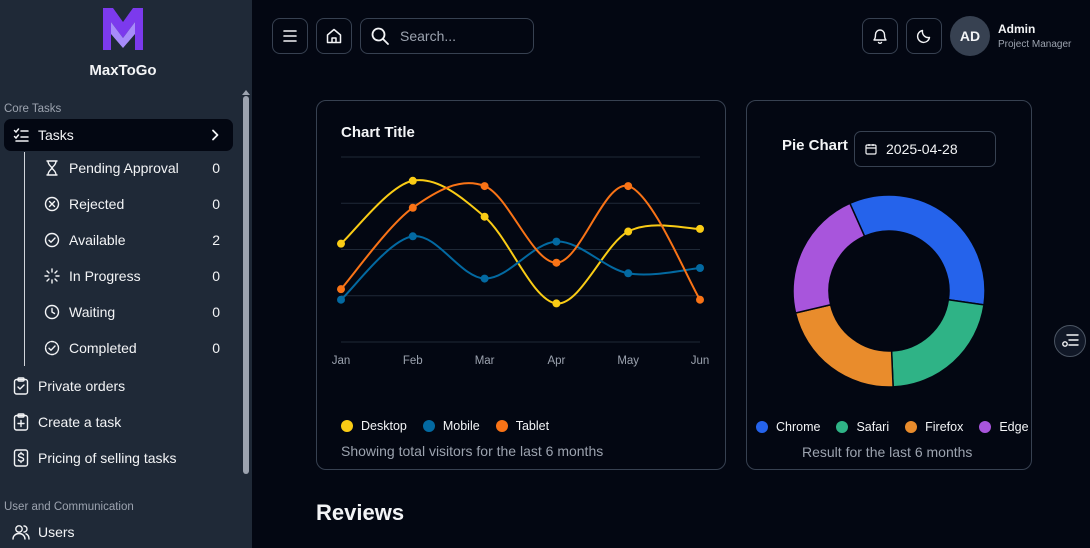 This screenshot has height=548, width=1090. What do you see at coordinates (52, 168) in the screenshot?
I see `hourglass-icon` at bounding box center [52, 168].